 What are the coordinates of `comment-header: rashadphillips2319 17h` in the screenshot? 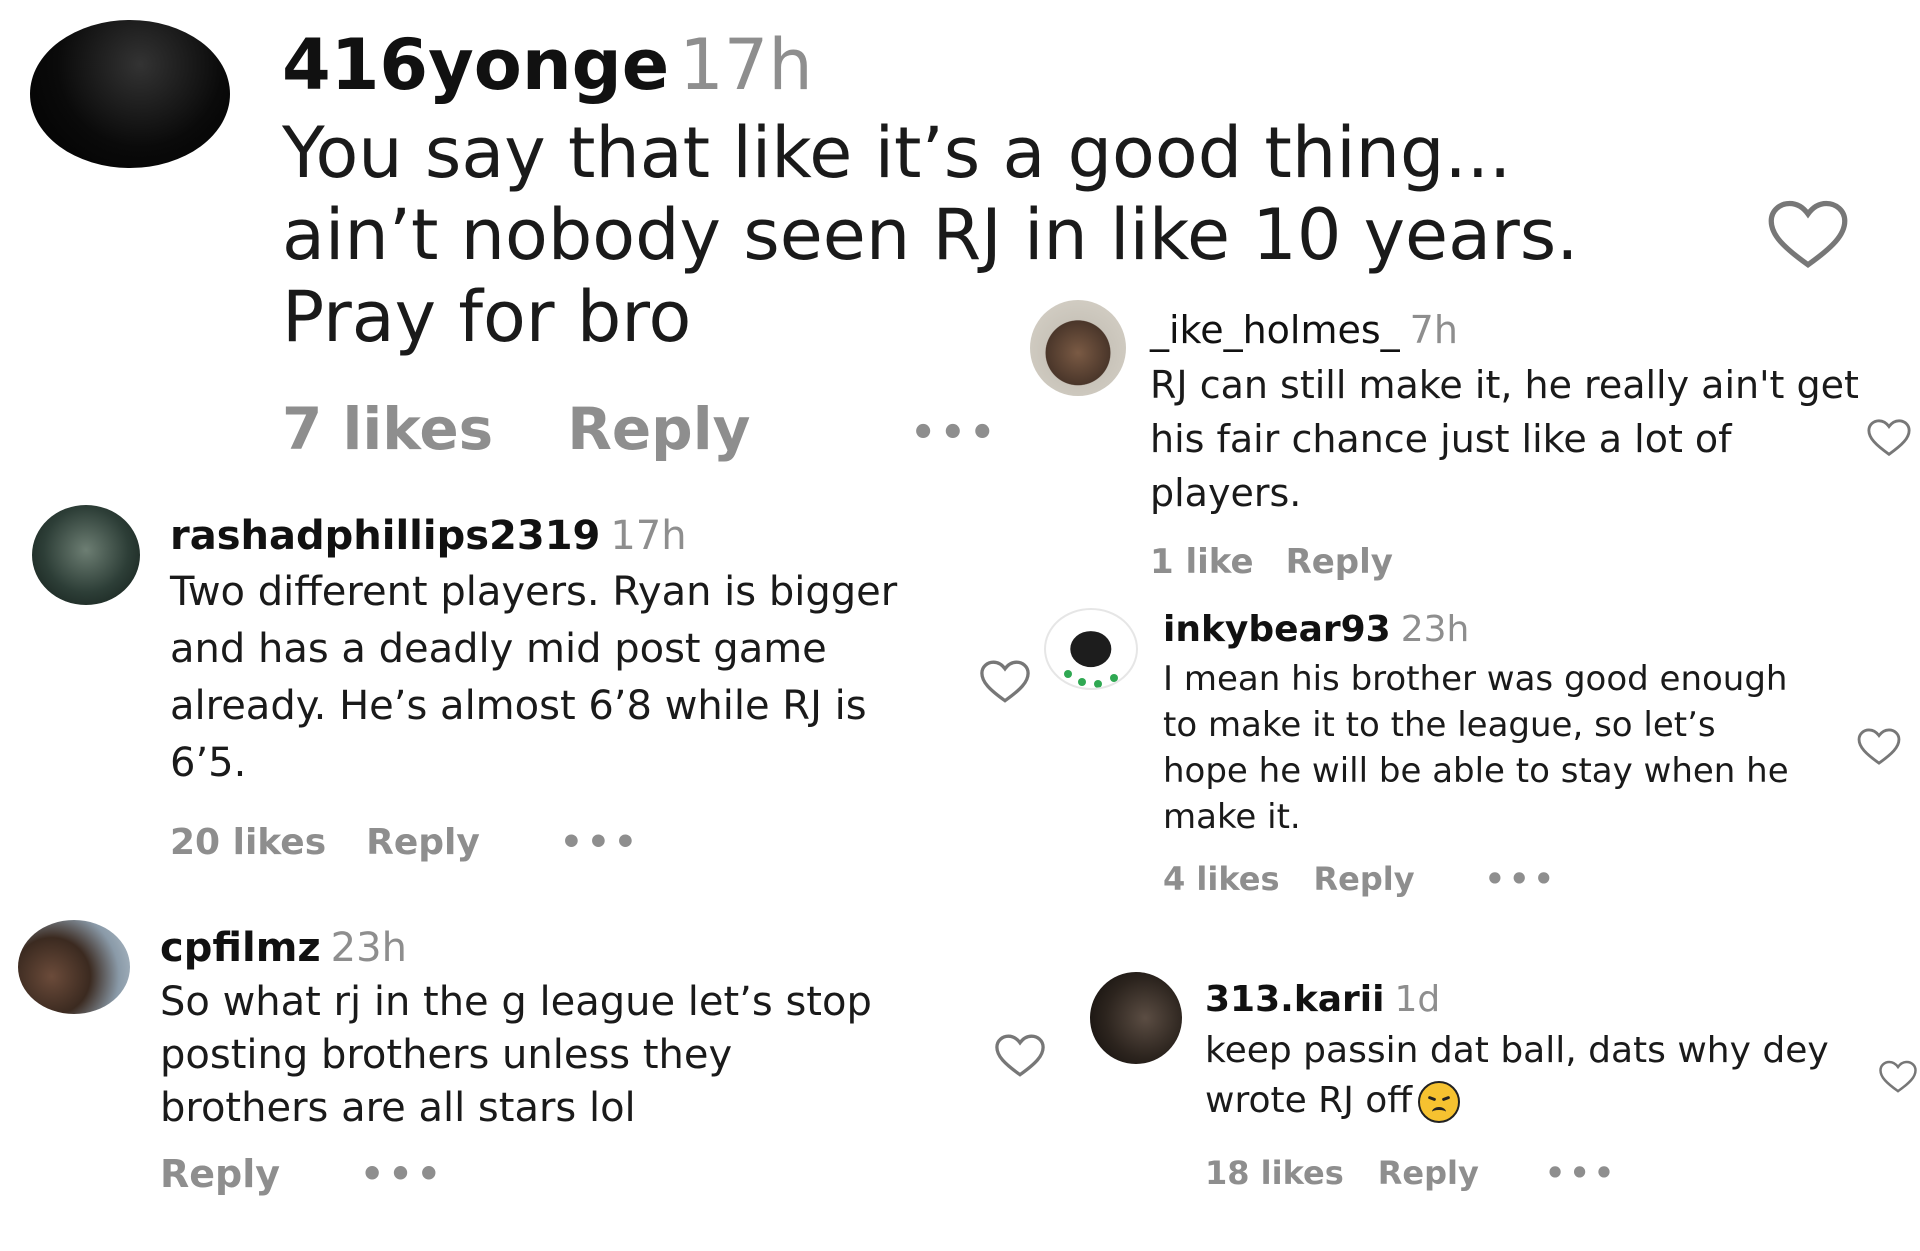 It's located at (565, 536).